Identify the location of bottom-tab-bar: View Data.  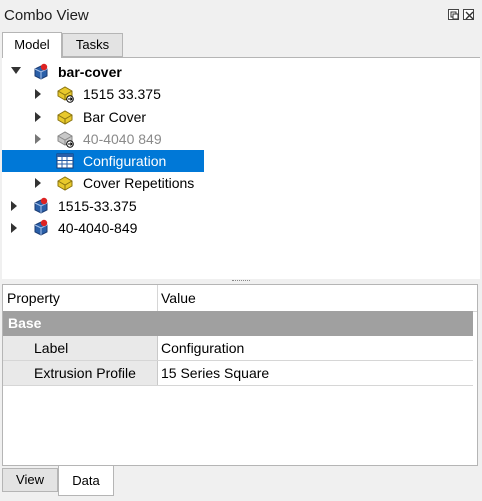
(241, 483).